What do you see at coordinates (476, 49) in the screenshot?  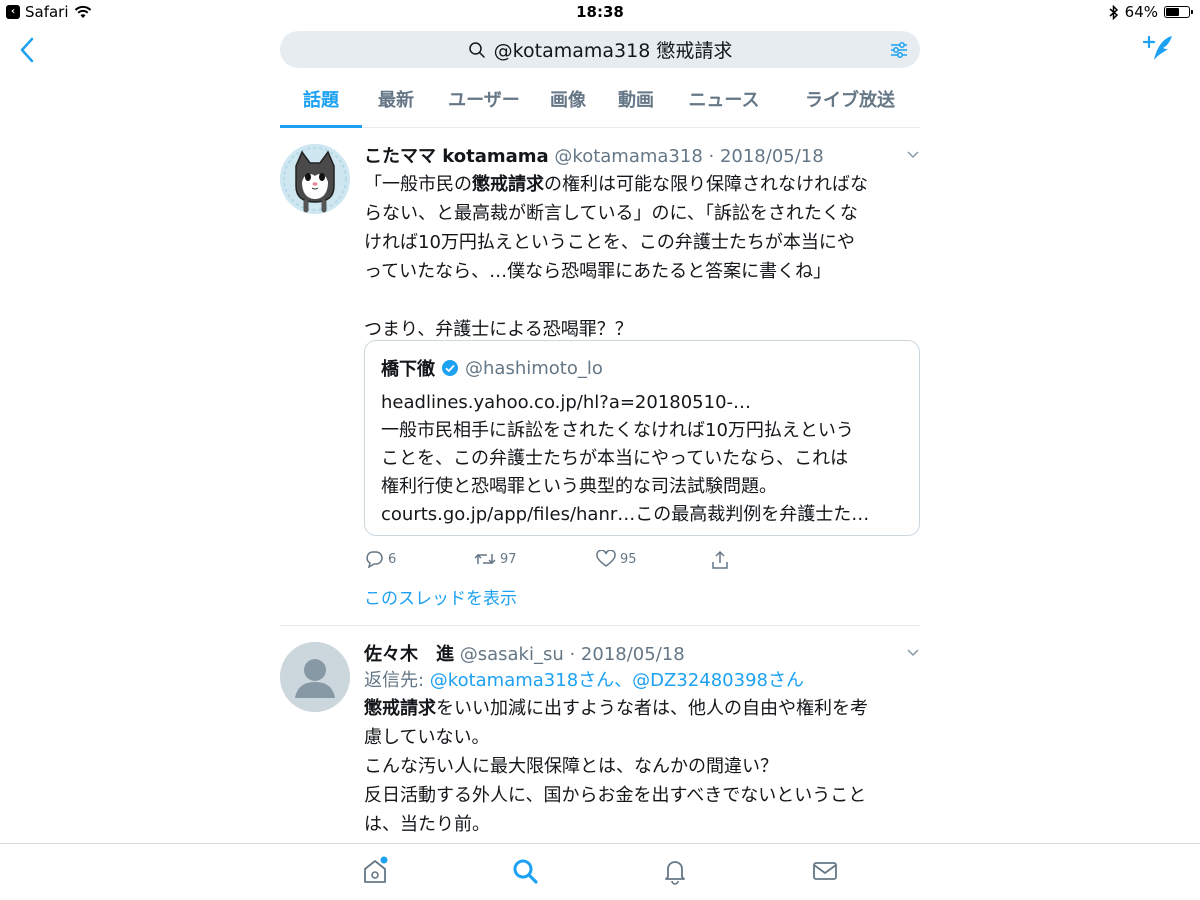 I see `search-icon` at bounding box center [476, 49].